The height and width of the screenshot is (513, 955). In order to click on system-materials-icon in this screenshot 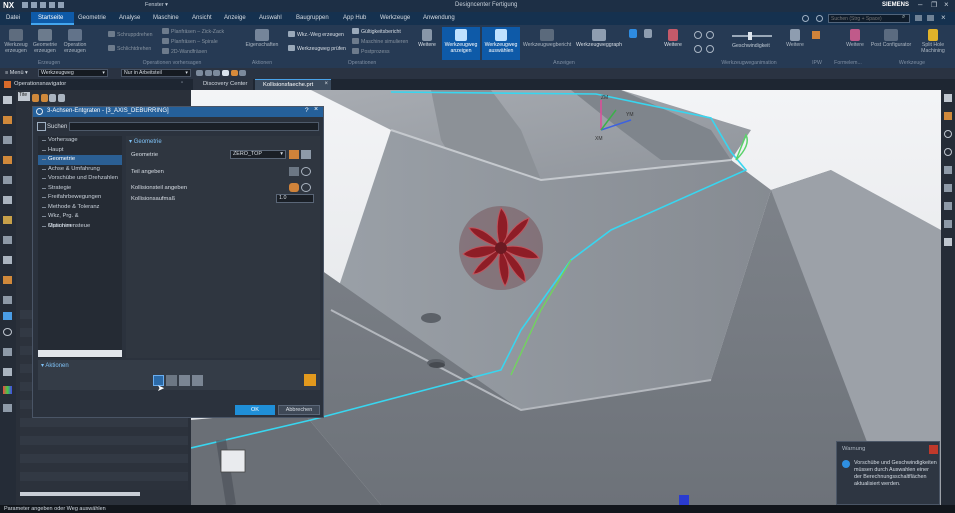, I will do `click(7, 300)`.